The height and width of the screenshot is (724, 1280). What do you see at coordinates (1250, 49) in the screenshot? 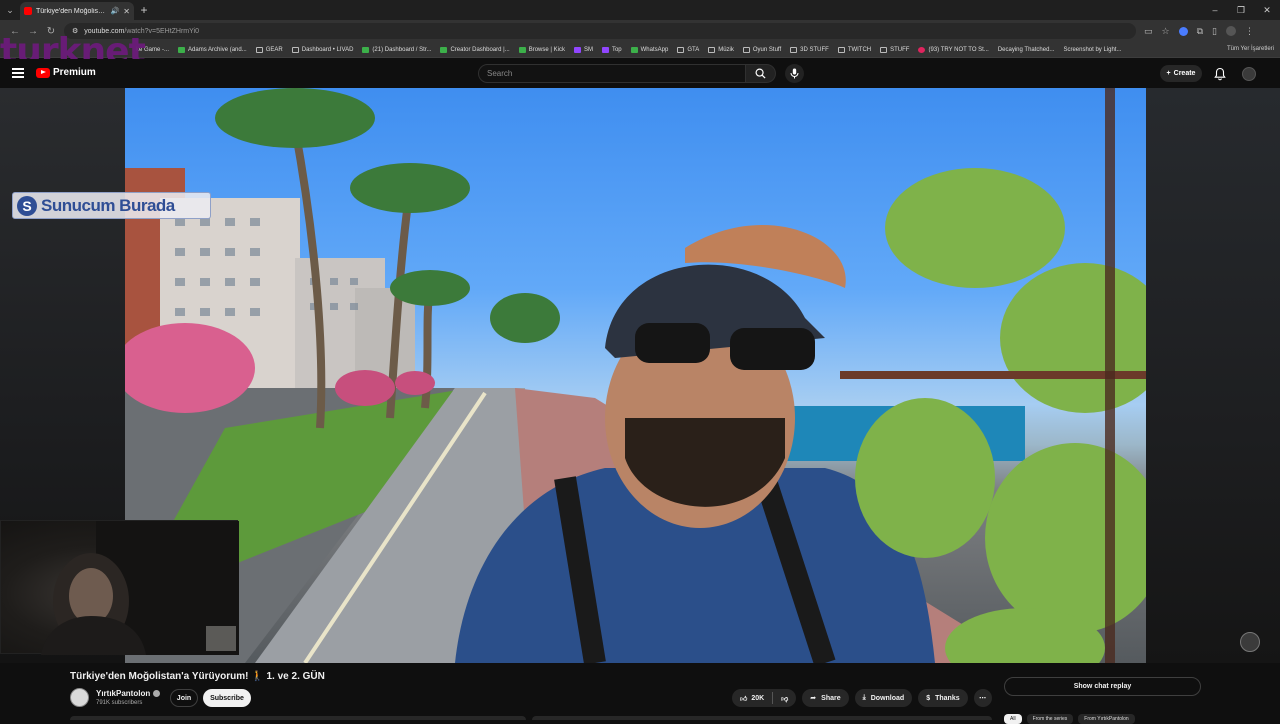
I see `all-bookmarks-folder: Tüm Yer İşaretleri` at bounding box center [1250, 49].